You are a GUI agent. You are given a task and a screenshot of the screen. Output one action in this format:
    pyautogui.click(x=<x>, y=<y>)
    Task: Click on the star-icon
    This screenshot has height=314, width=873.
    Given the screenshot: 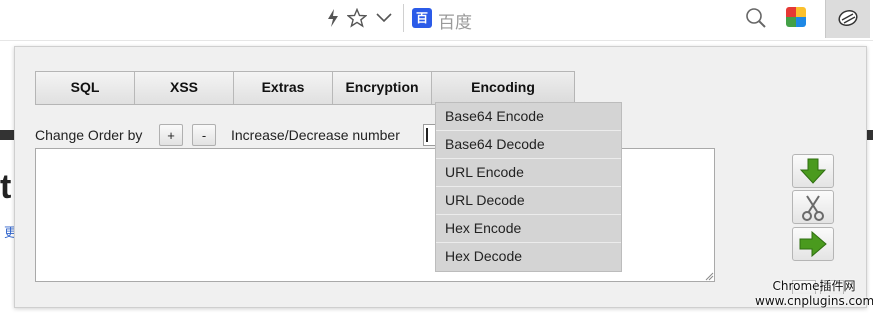 What is the action you would take?
    pyautogui.click(x=357, y=19)
    